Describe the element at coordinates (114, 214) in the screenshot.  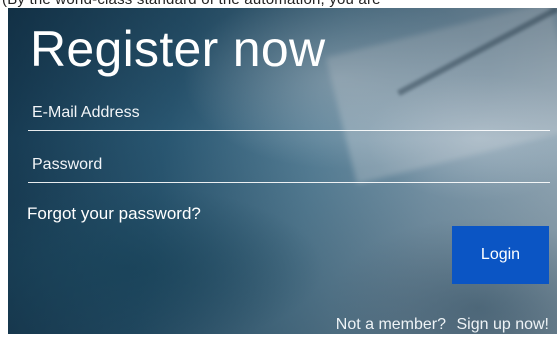
I see `forgot-password-link: Forgot your password?` at that location.